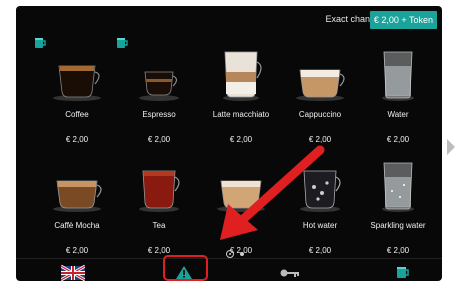 The image size is (459, 284). Describe the element at coordinates (398, 114) in the screenshot. I see `product-name: Water` at that location.